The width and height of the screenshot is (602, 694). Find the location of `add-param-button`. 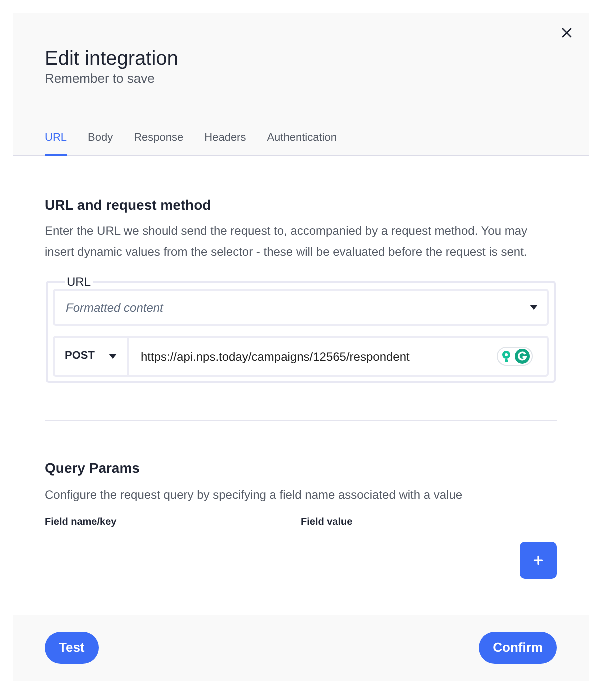

add-param-button is located at coordinates (538, 560).